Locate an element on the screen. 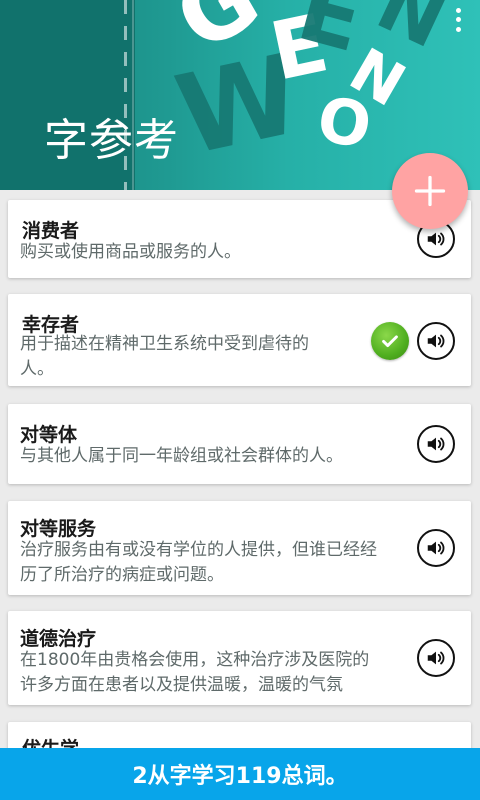 The image size is (480, 800). word-definition: 用于描述在精神卫生系统中受到虐待的 人。 is located at coordinates (164, 357).